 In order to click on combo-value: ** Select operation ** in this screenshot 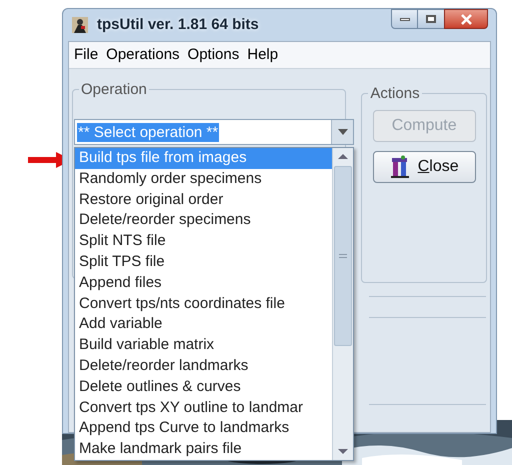, I will do `click(148, 132)`.